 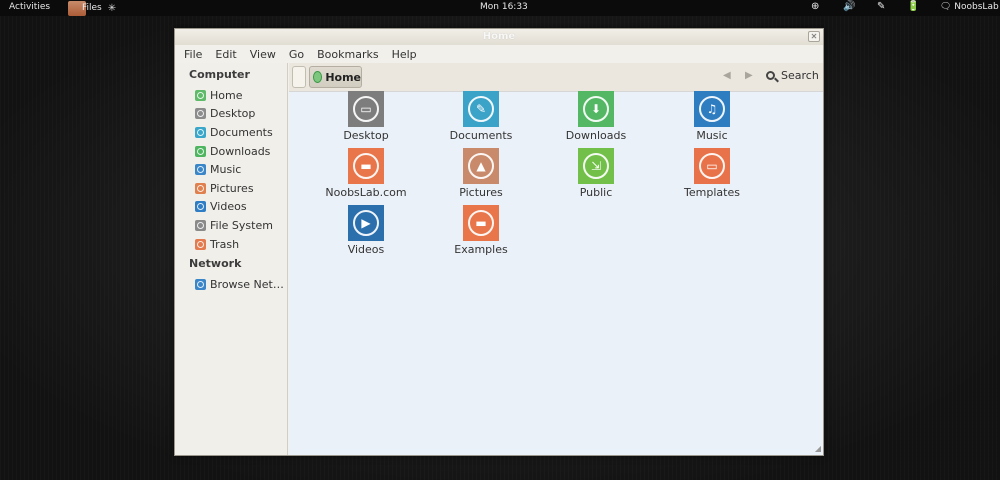 I want to click on search-button: Search, so click(x=792, y=75).